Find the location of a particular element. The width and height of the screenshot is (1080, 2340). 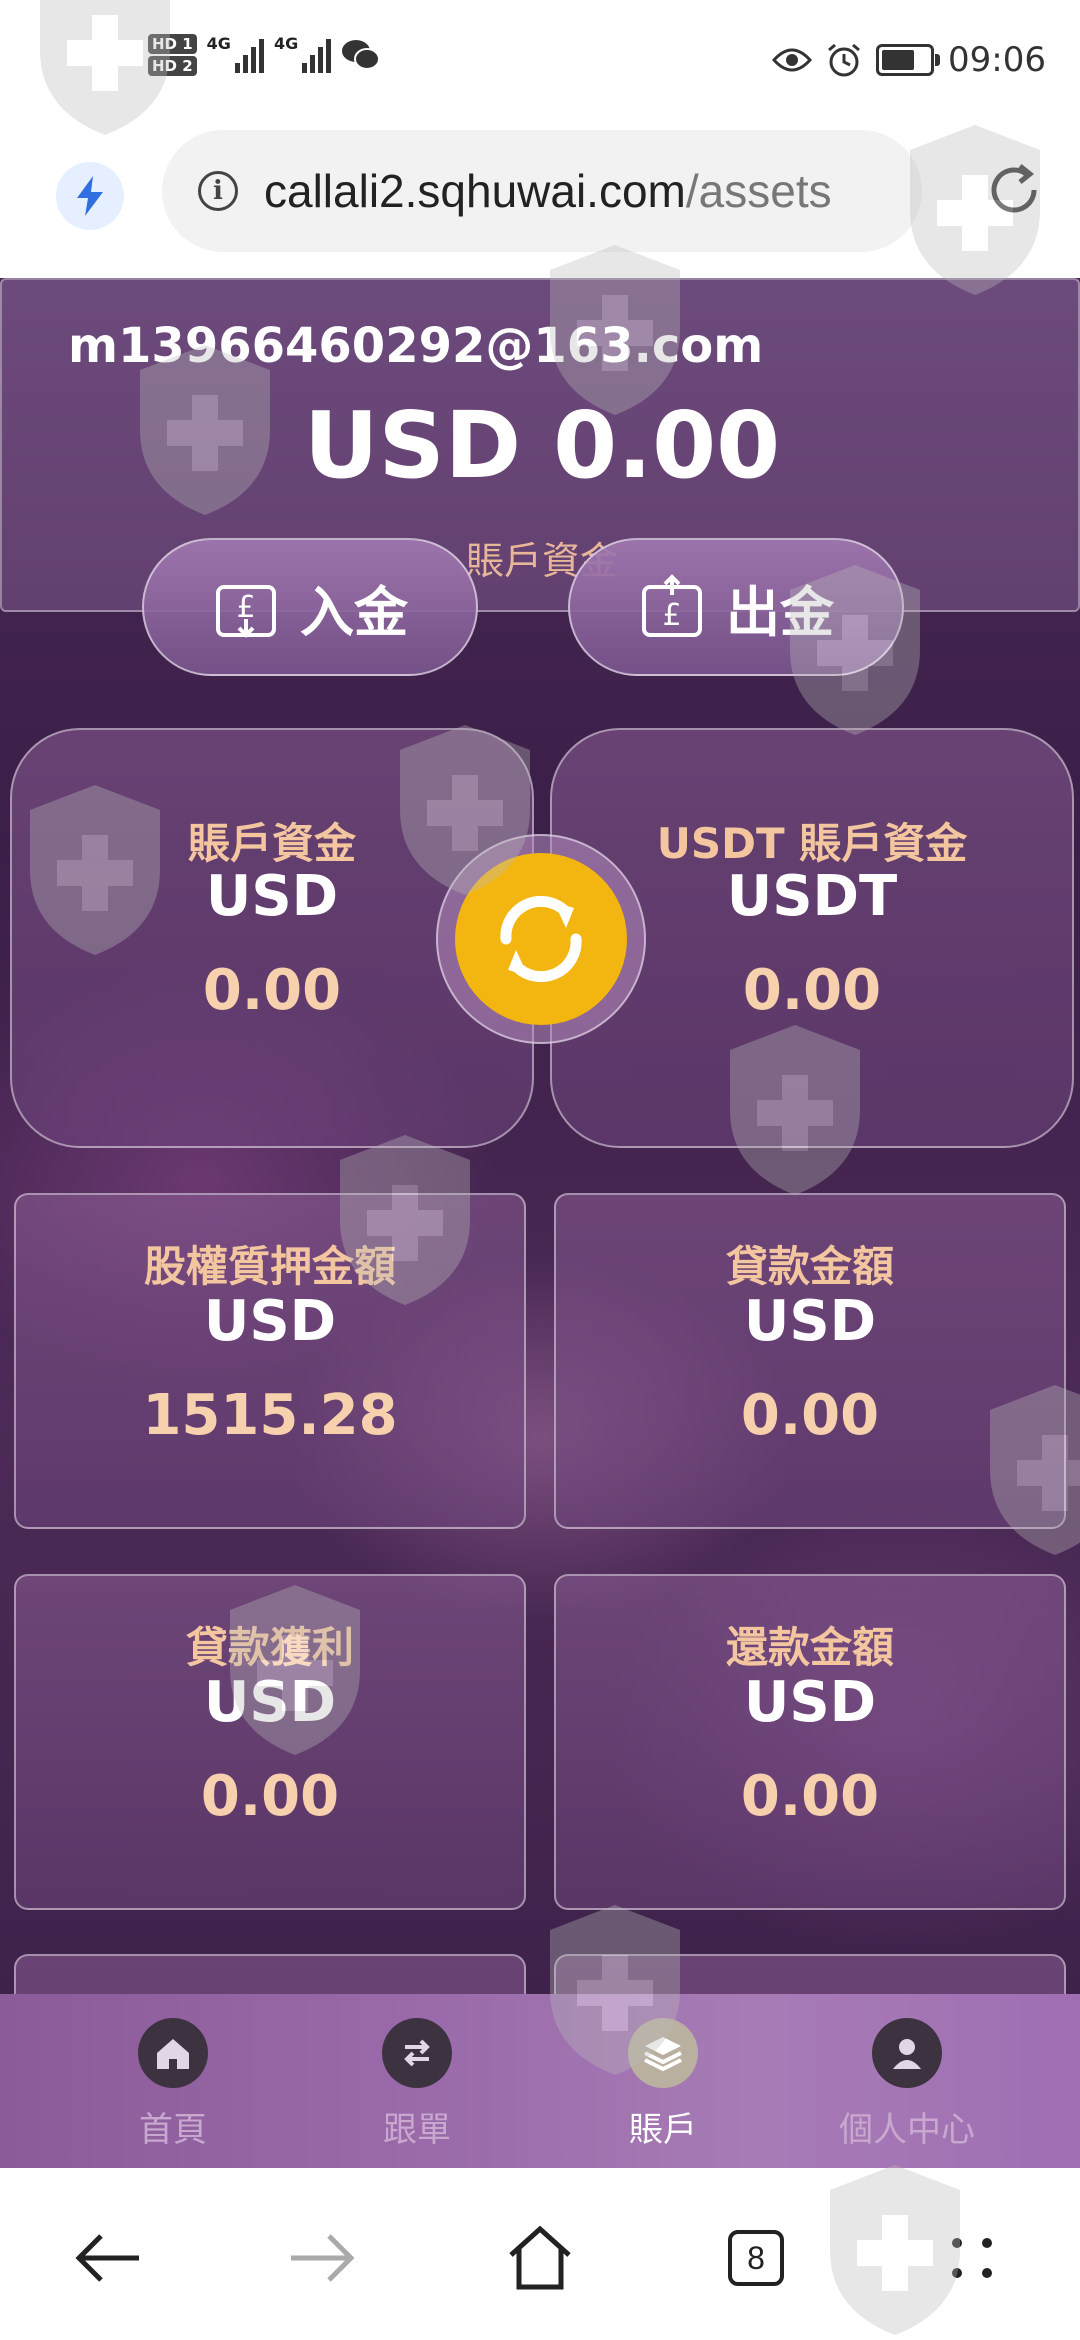

home-outline-icon is located at coordinates (540, 2257).